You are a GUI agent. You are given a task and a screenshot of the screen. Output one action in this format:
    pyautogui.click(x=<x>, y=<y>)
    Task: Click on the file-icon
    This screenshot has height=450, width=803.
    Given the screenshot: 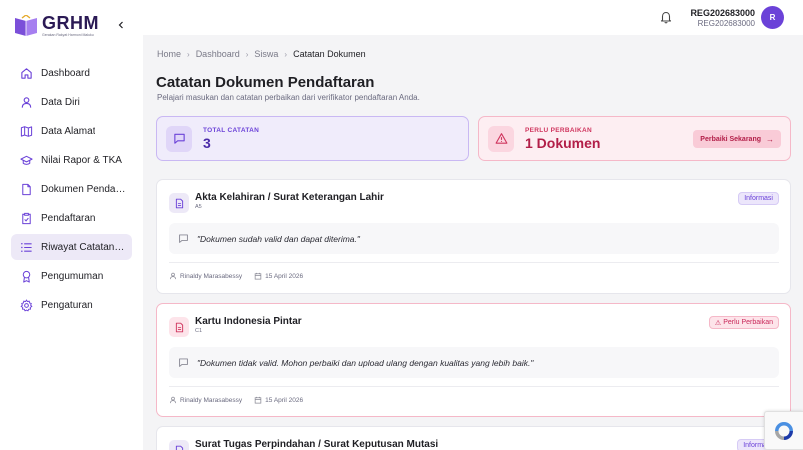 What is the action you would take?
    pyautogui.click(x=26, y=189)
    